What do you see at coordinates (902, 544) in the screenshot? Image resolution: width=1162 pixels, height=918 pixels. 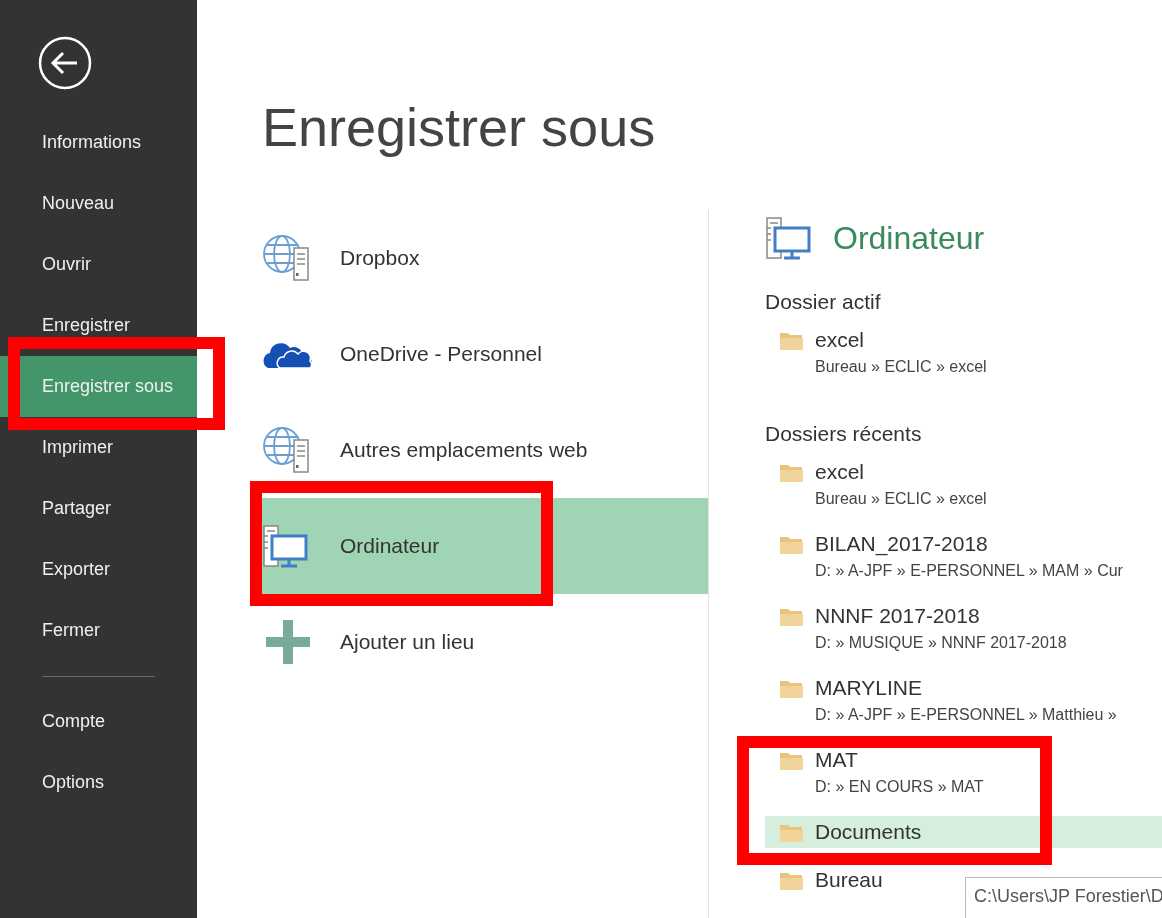 I see `folder-name: BILAN_2017-2018` at bounding box center [902, 544].